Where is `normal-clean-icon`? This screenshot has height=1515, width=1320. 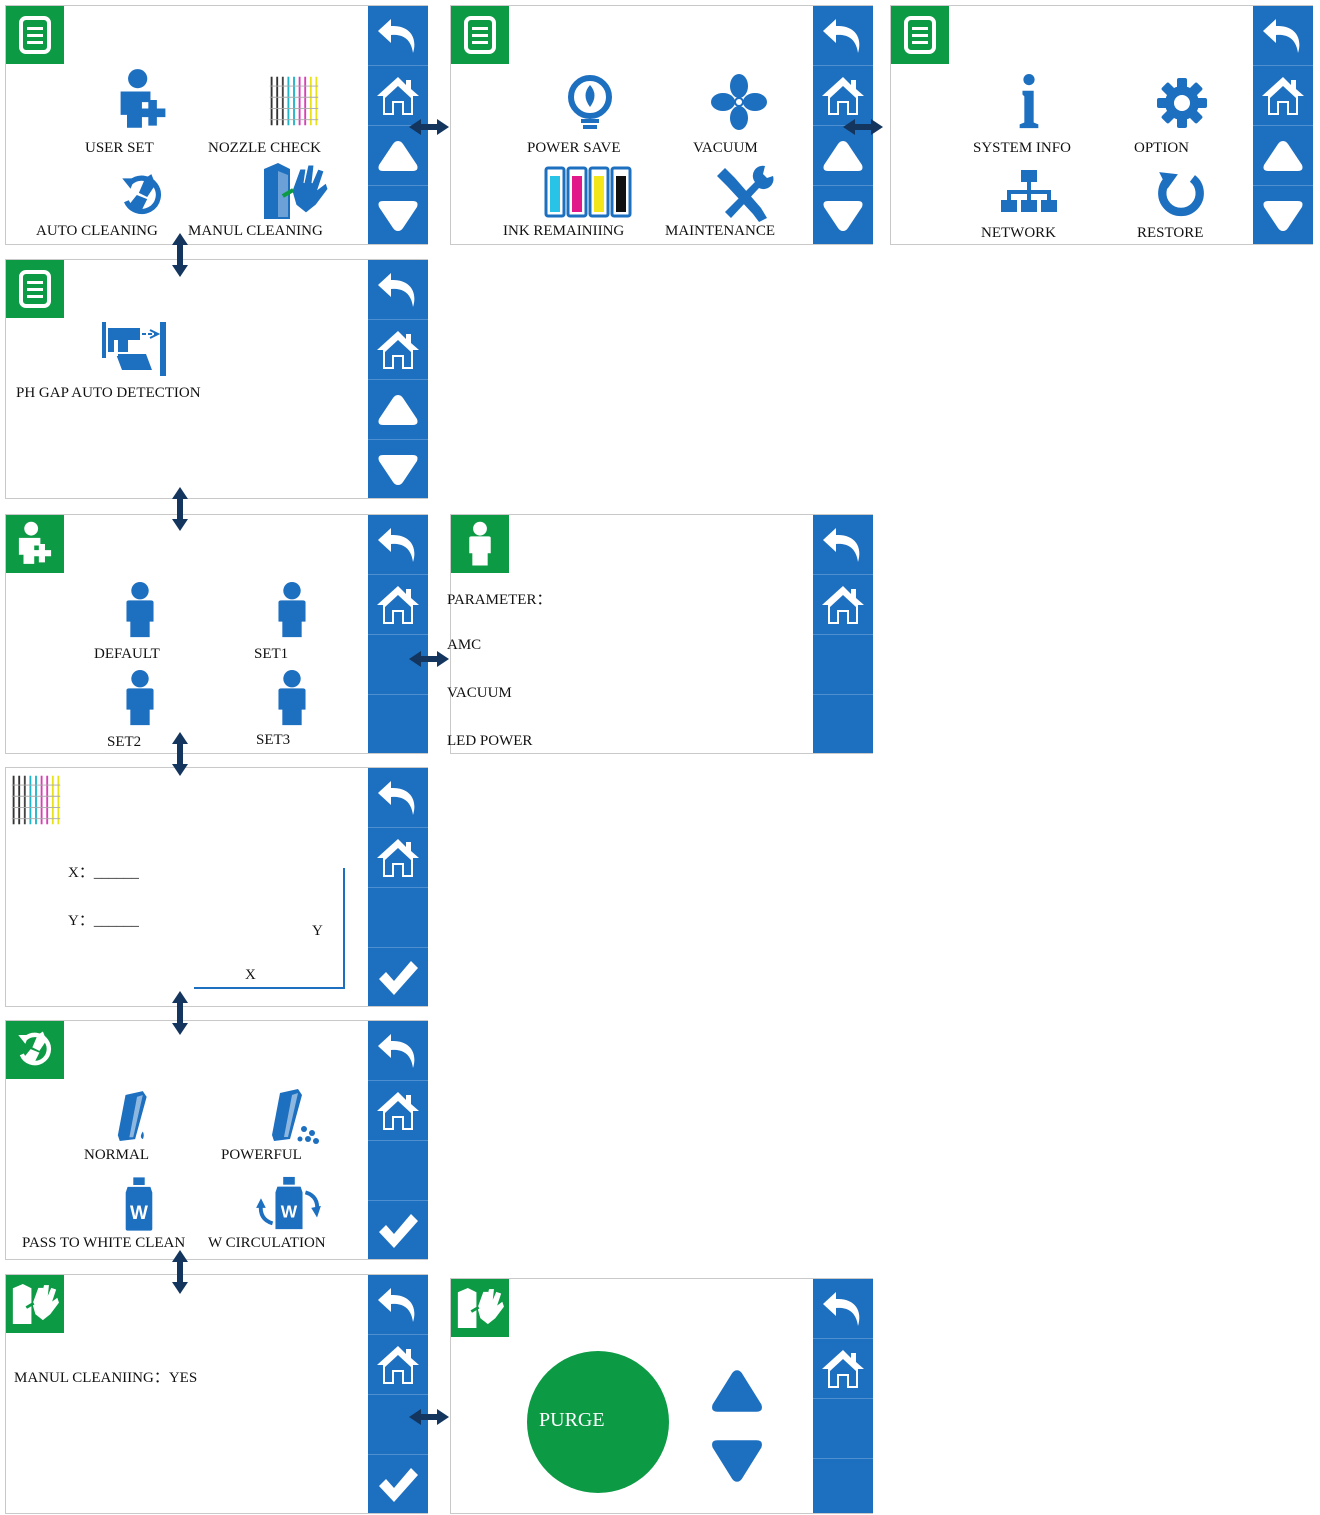 normal-clean-icon is located at coordinates (138, 1118).